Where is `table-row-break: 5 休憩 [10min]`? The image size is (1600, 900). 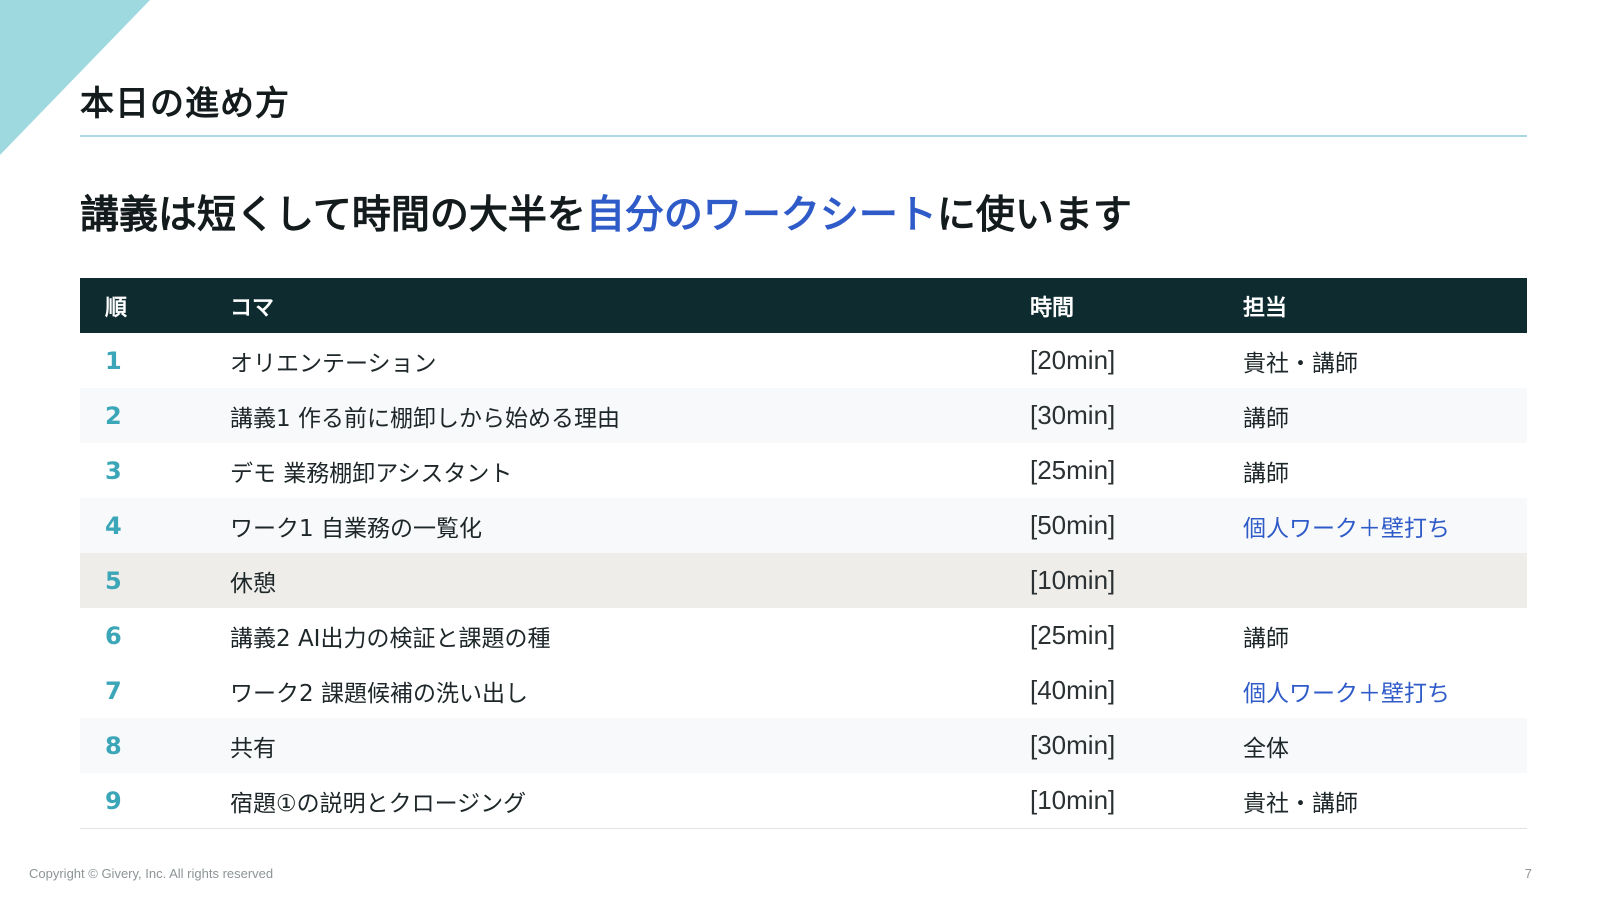
table-row-break: 5 休憩 [10min] is located at coordinates (803, 580).